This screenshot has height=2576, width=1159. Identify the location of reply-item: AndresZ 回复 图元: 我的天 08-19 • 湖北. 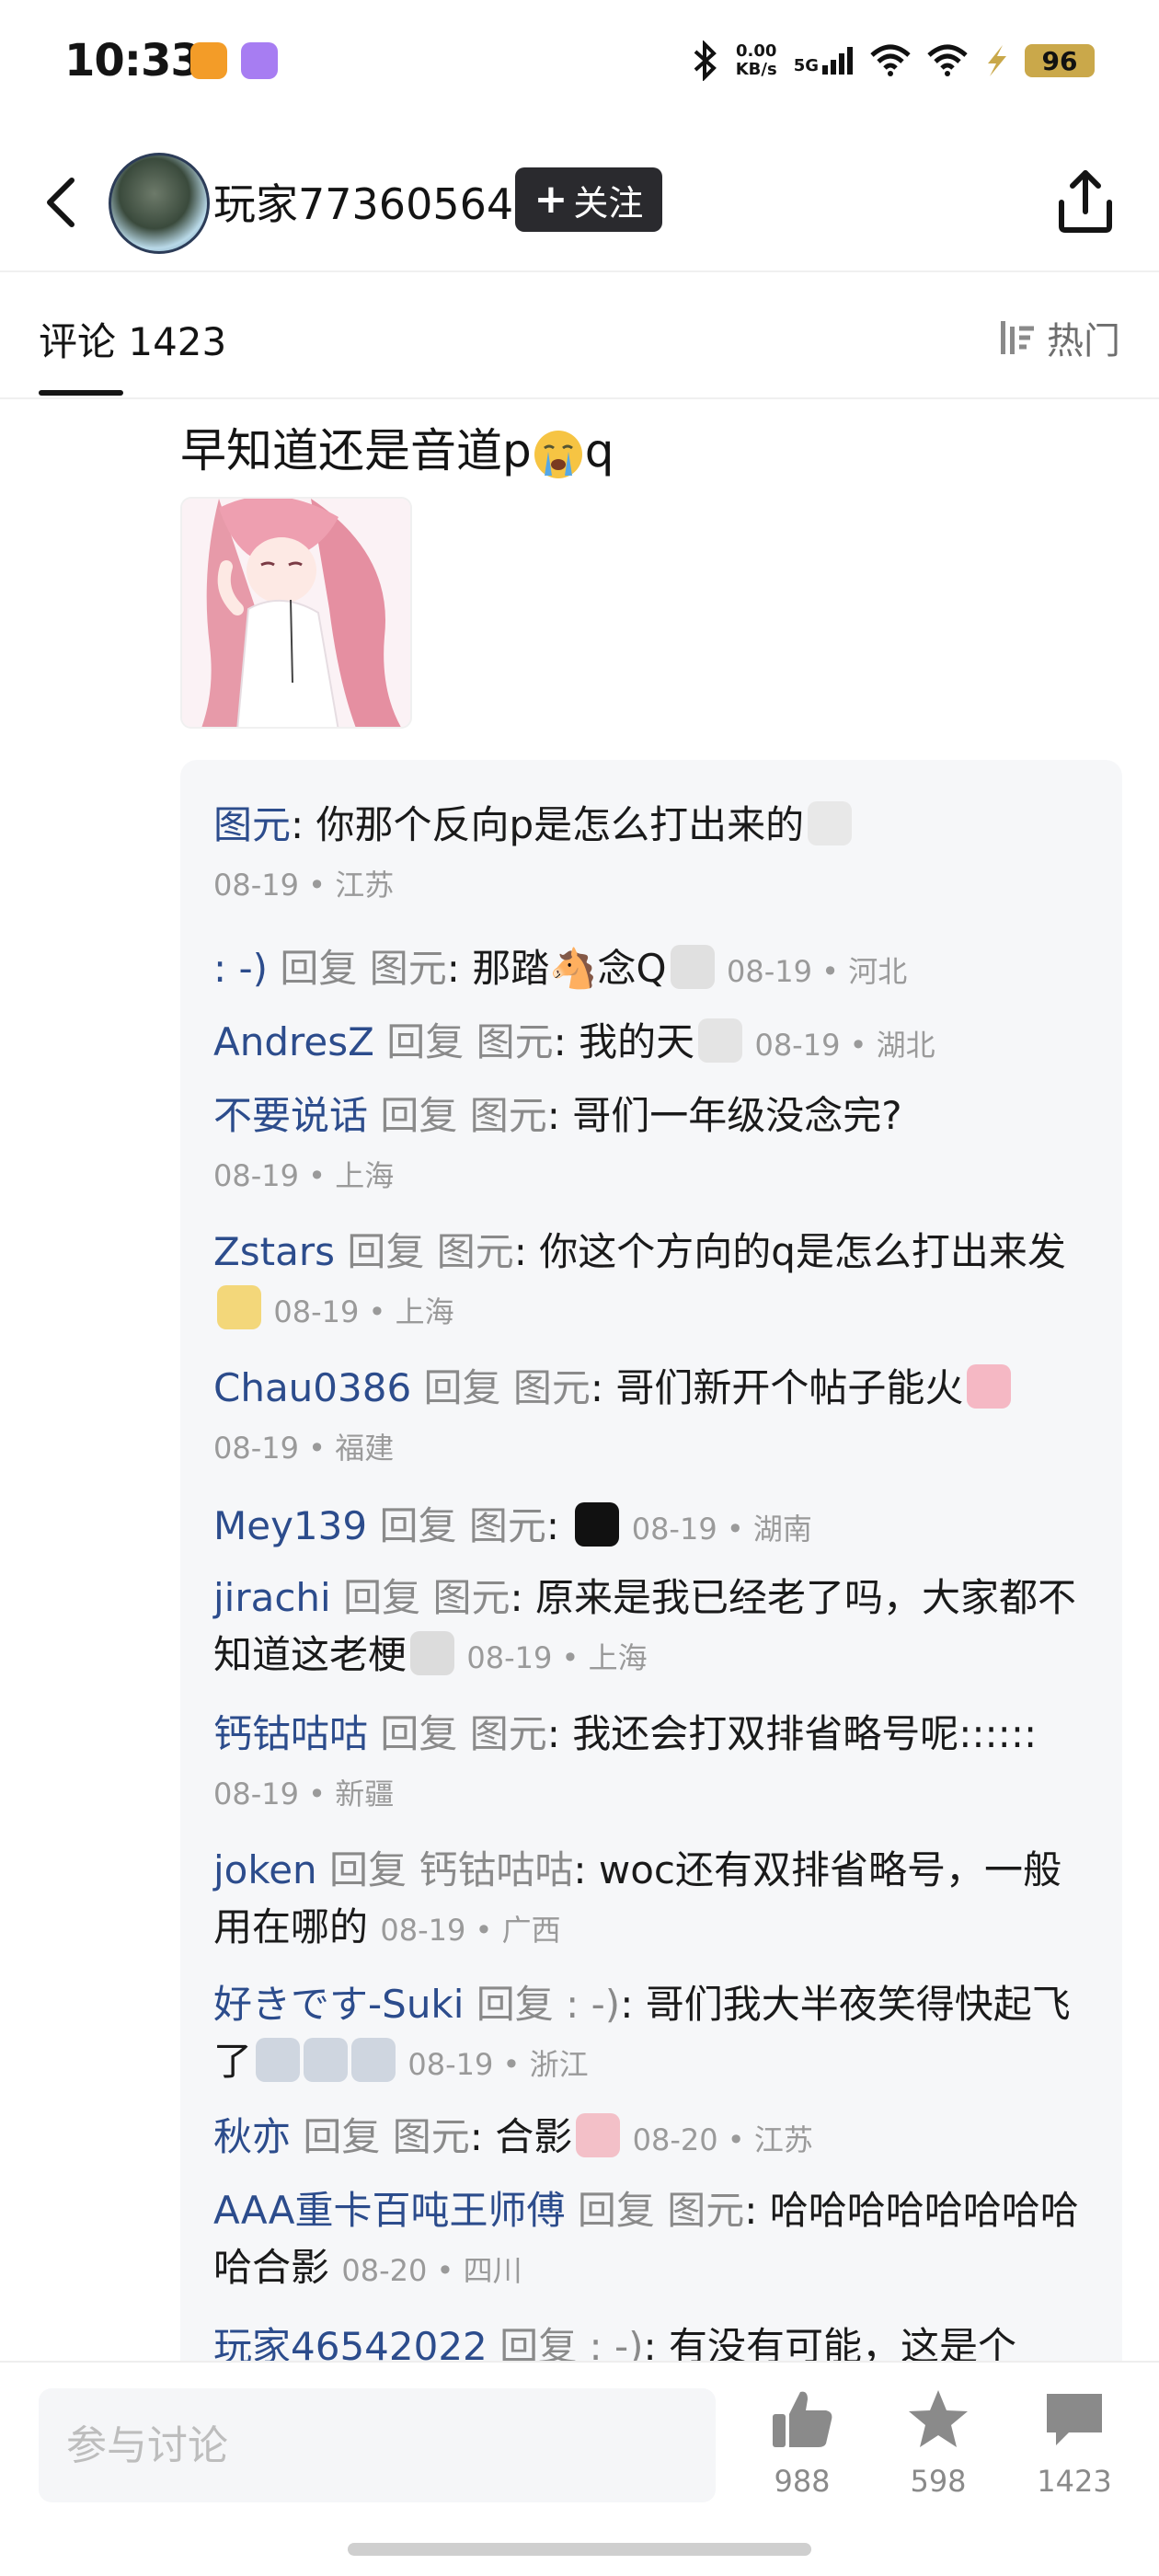
(654, 1044).